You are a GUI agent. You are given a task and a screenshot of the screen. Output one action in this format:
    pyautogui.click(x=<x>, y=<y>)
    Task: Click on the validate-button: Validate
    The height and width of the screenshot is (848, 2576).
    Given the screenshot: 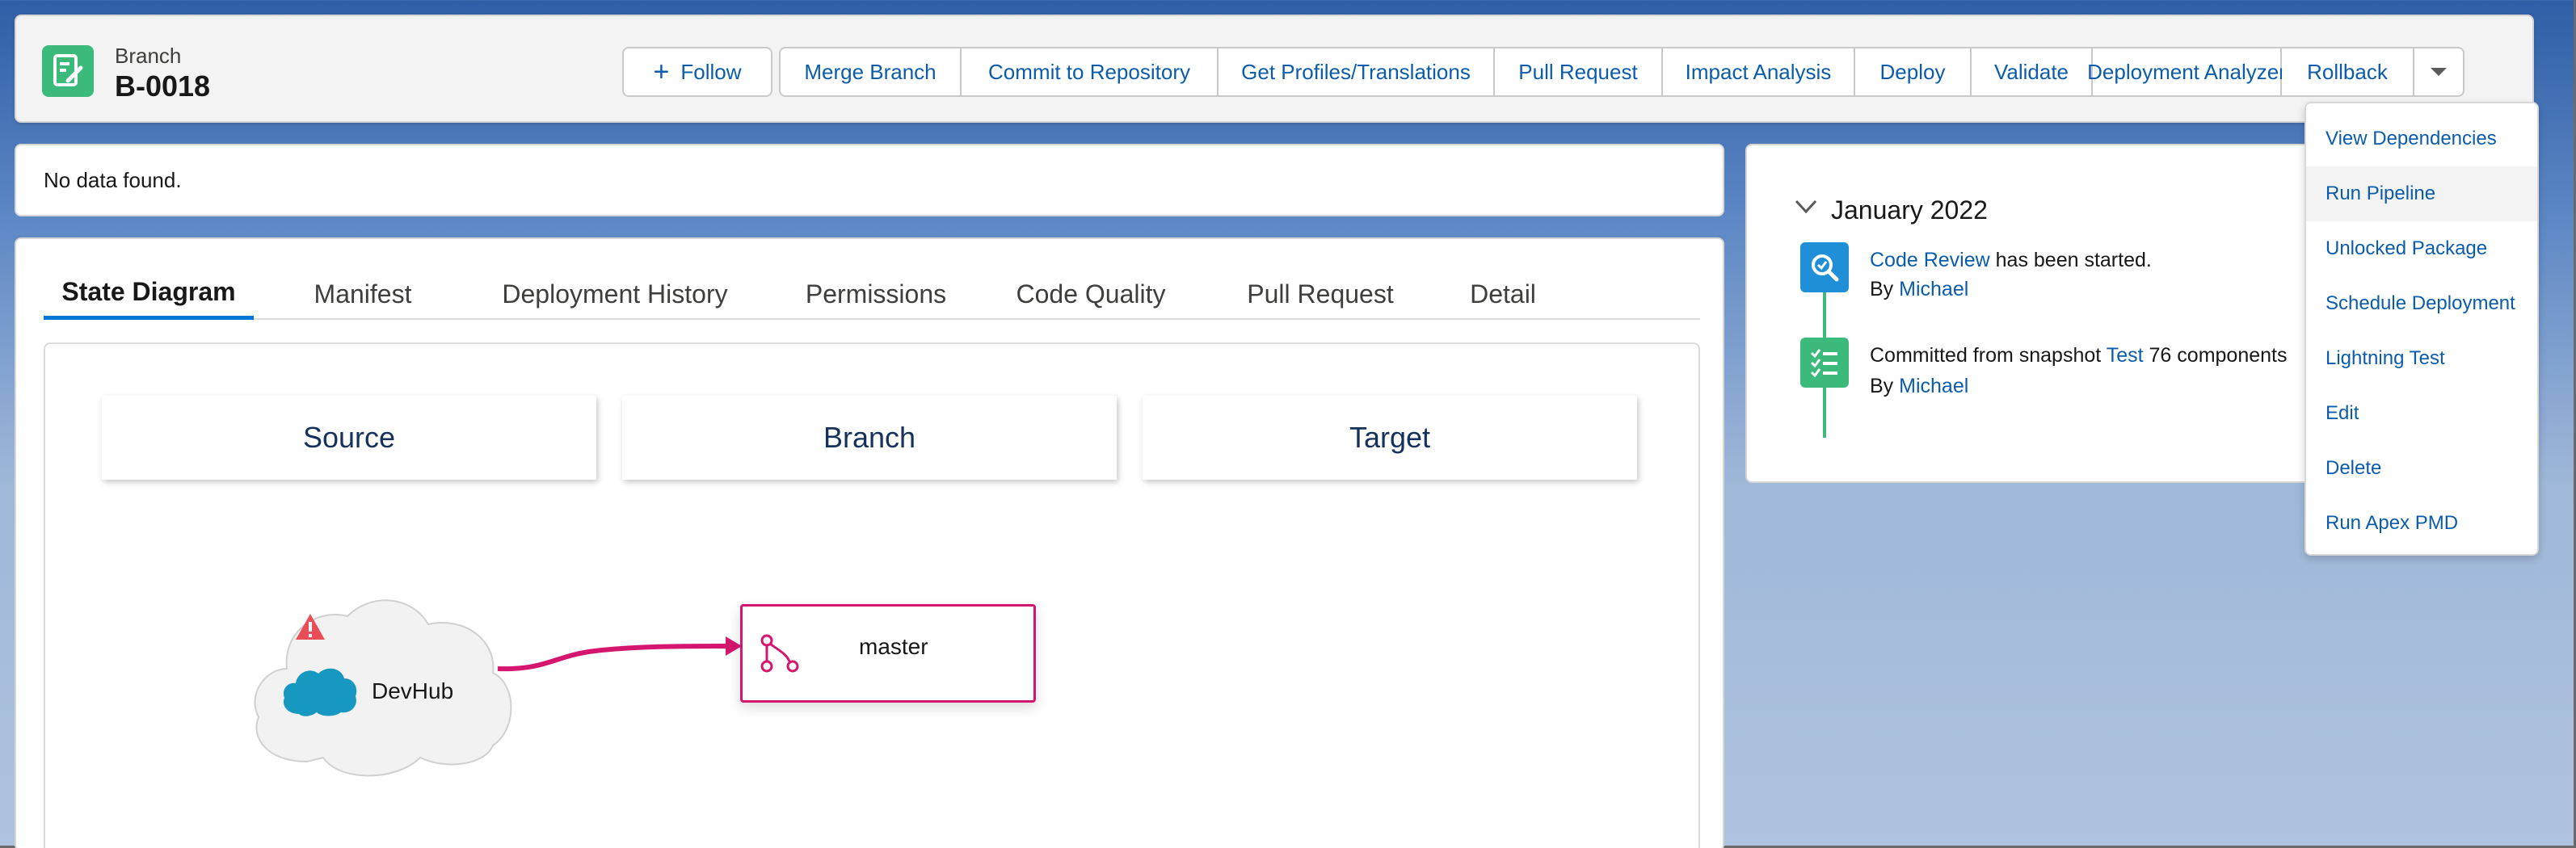 What is the action you would take?
    pyautogui.click(x=2032, y=72)
    